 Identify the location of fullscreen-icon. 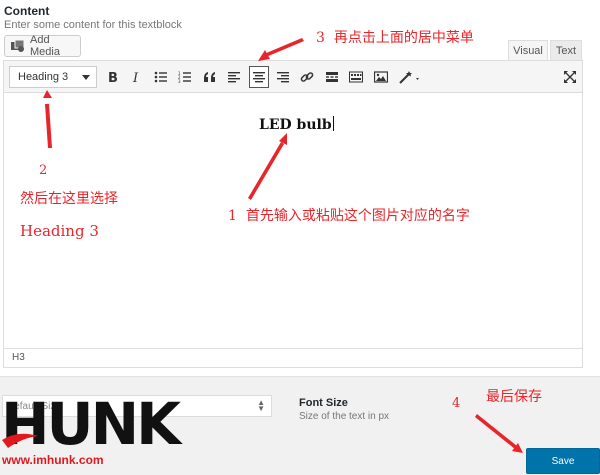
(570, 77).